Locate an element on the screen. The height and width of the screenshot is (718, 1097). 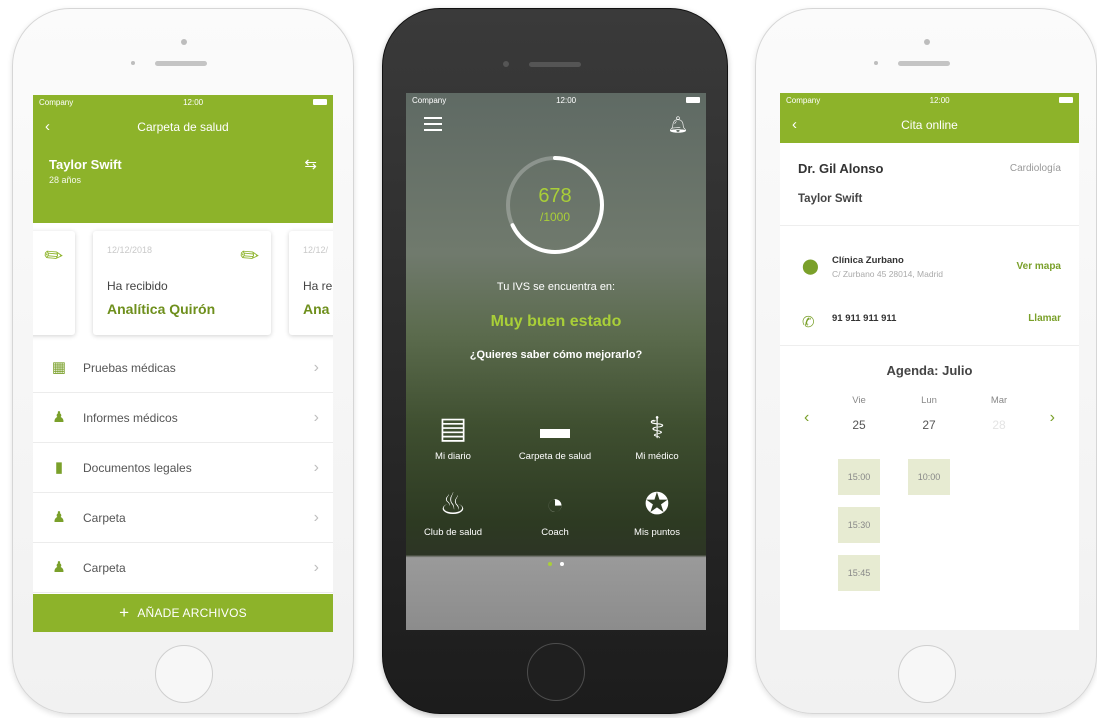
diary-icon: ▤ is located at coordinates (453, 428).